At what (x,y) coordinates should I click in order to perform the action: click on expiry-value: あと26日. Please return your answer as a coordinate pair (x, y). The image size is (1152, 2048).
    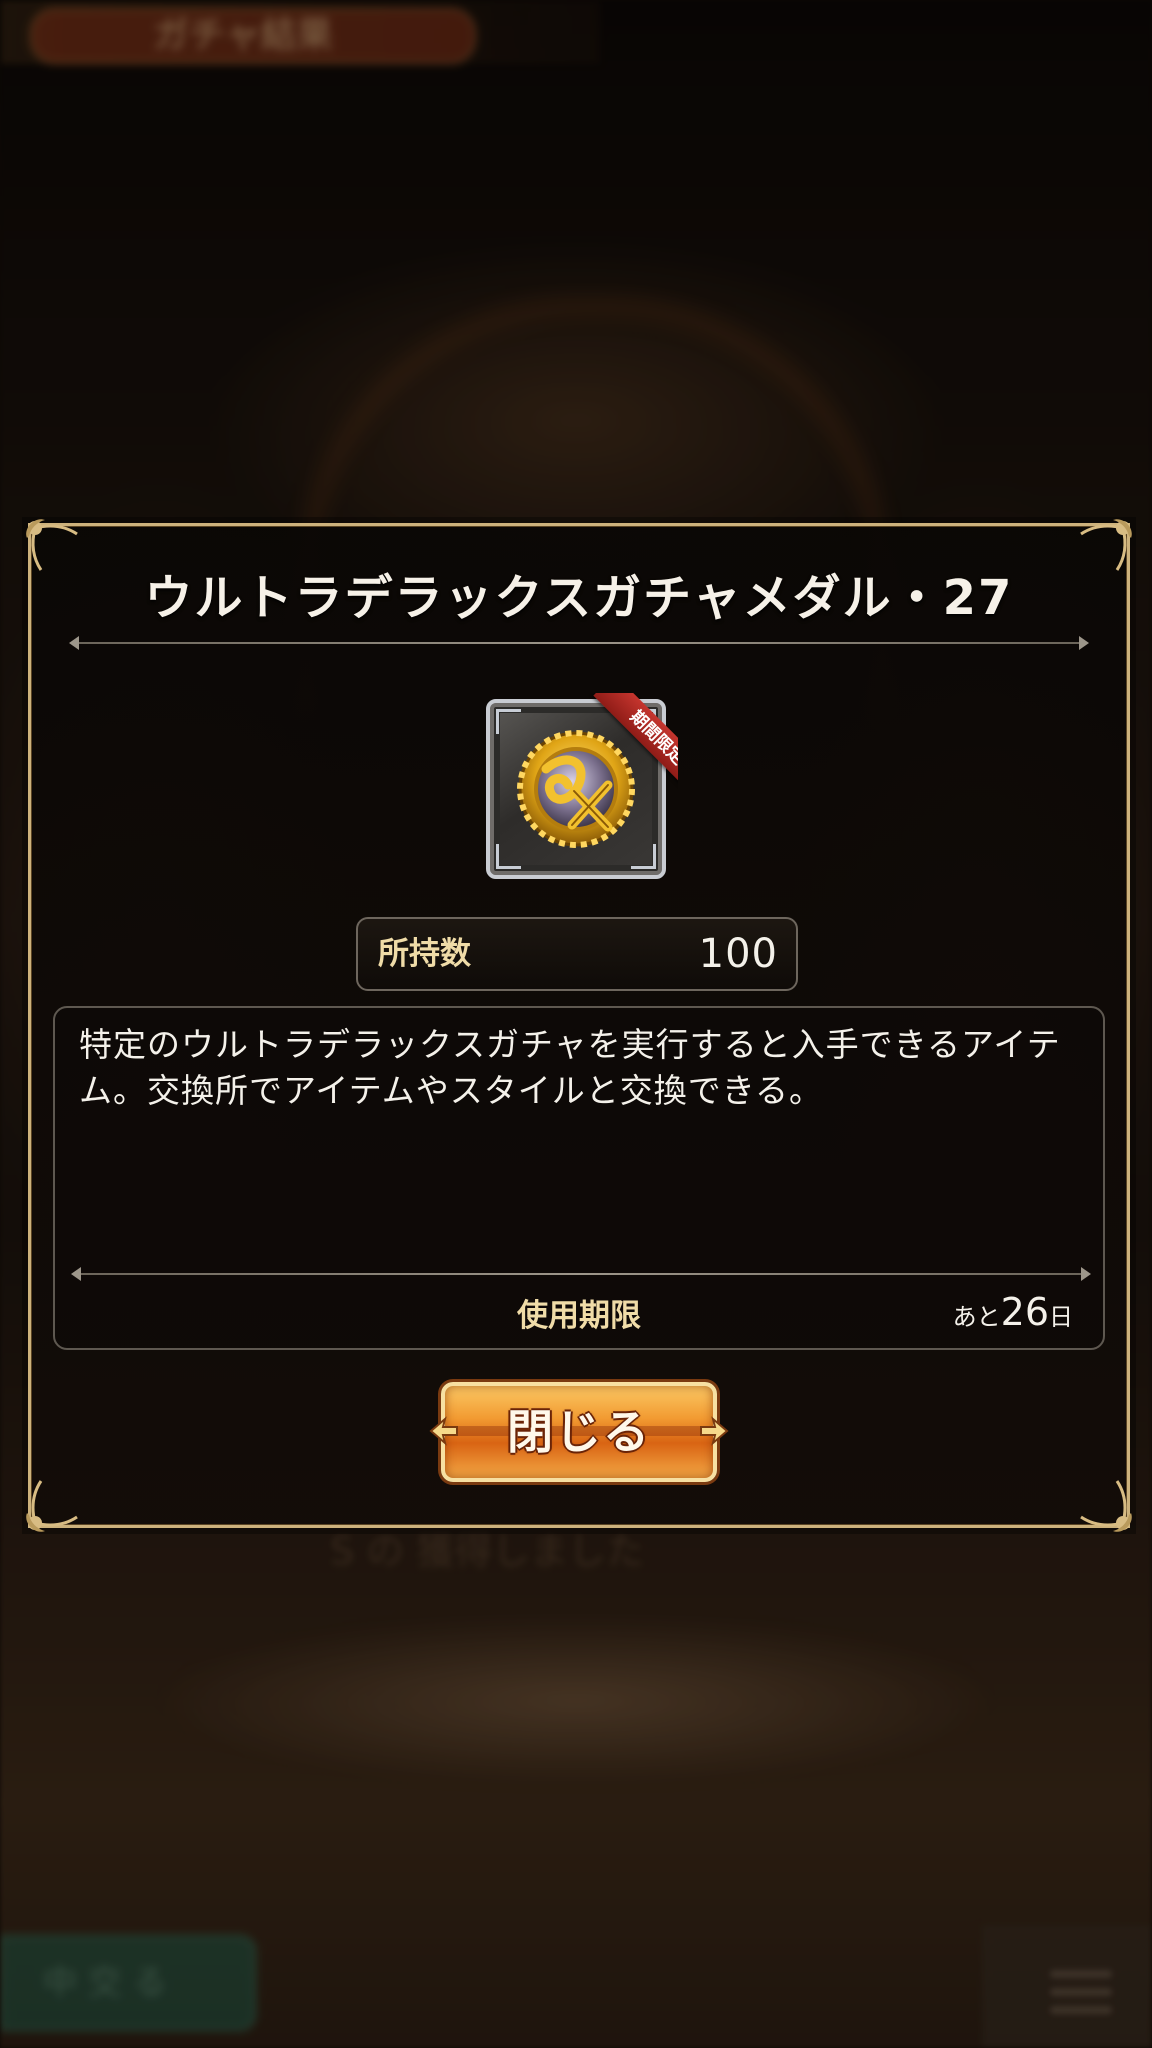
    Looking at the image, I should click on (1013, 1312).